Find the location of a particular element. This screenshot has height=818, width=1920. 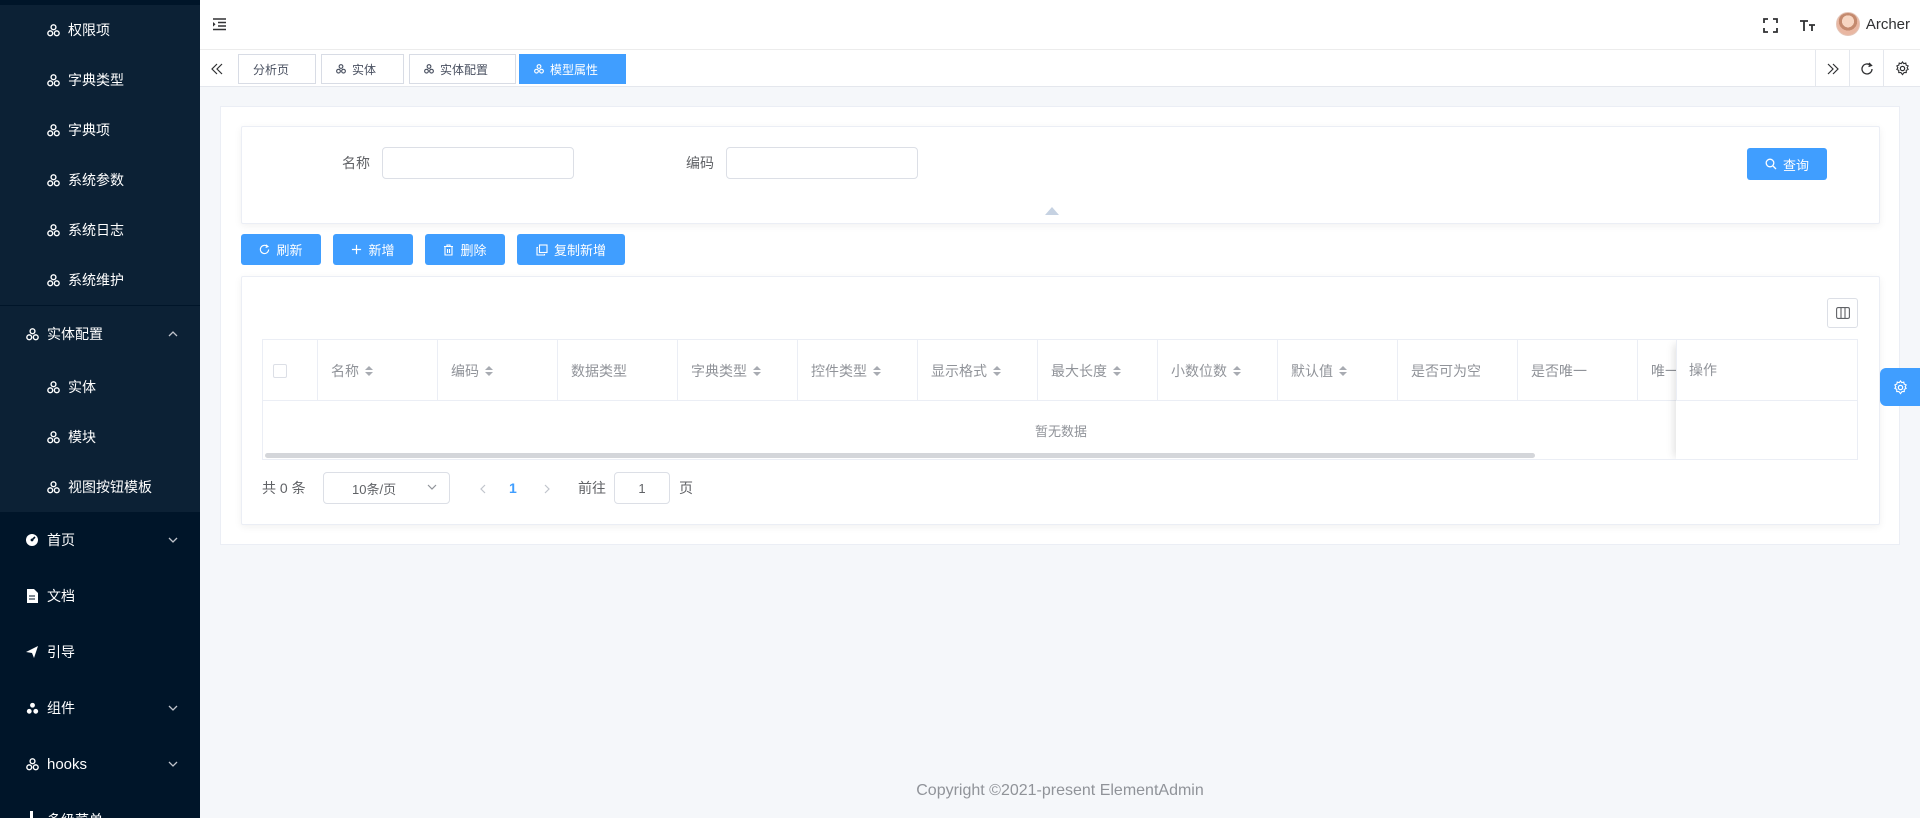

collapse-search-button is located at coordinates (1052, 211).